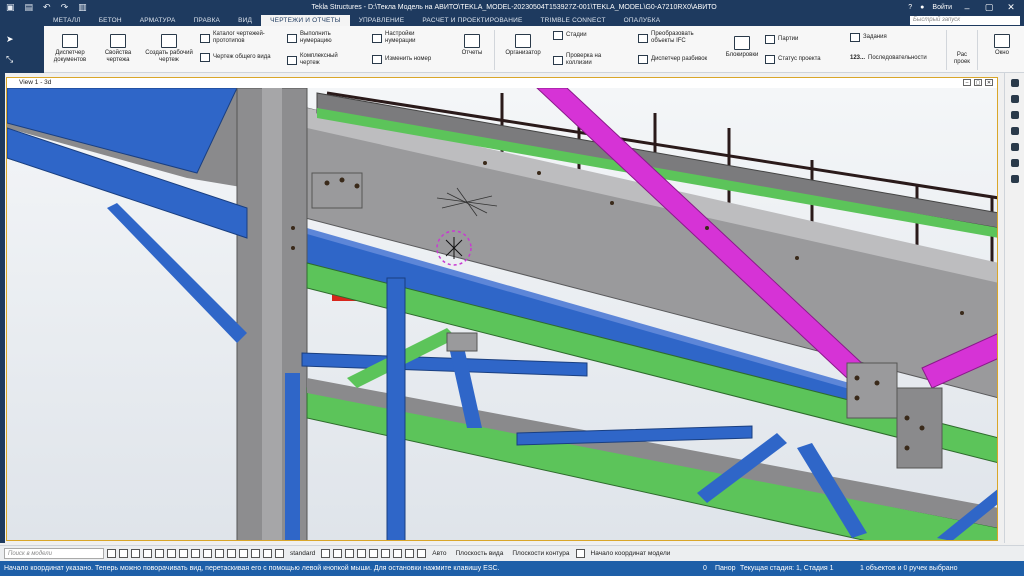  I want to click on view-plane-dropdown: Плоскость вида, so click(479, 553).